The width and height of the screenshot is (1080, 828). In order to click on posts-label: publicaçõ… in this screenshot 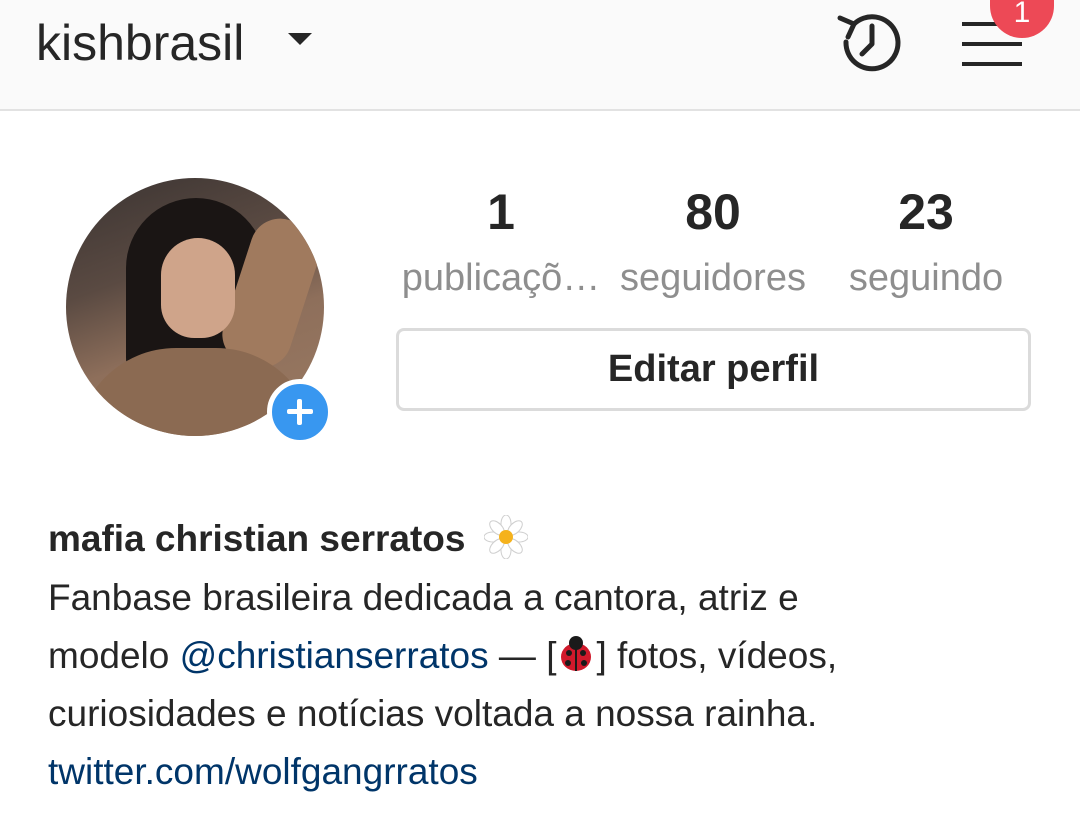, I will do `click(501, 278)`.